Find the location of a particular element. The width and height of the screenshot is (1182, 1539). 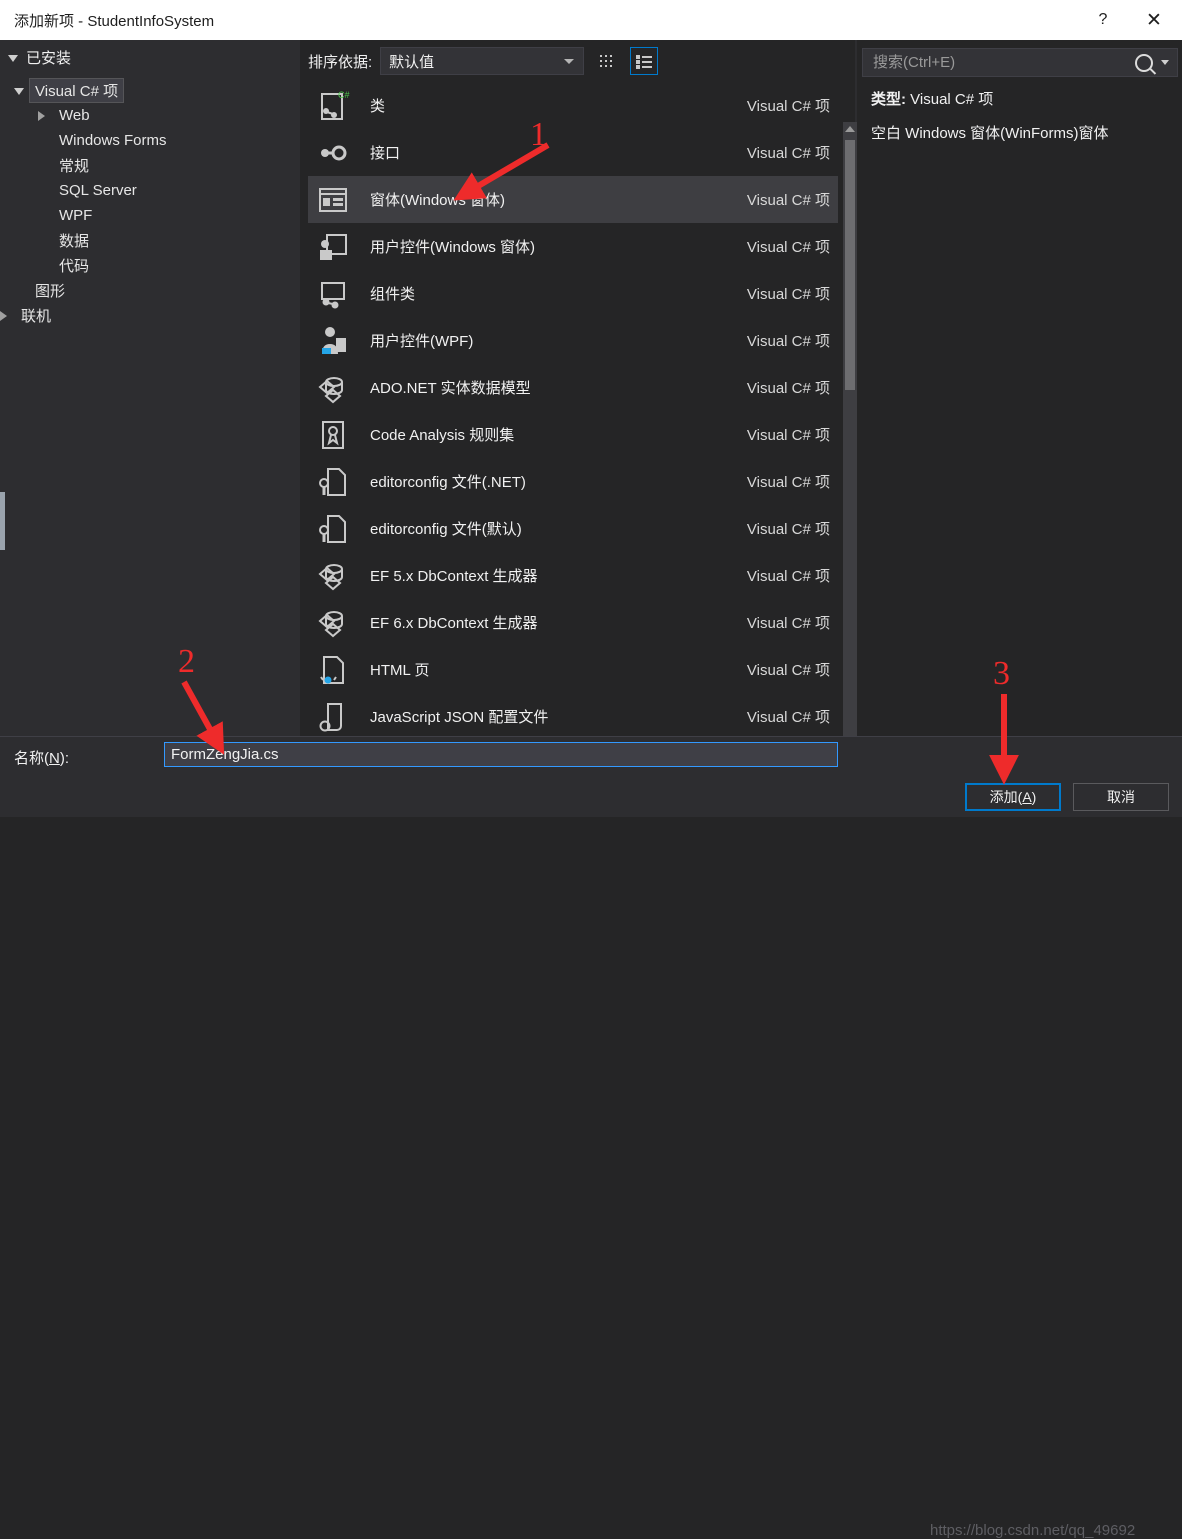

template-list-item: ADO.NET 实体数据模型 Visual C# 项 is located at coordinates (573, 387).